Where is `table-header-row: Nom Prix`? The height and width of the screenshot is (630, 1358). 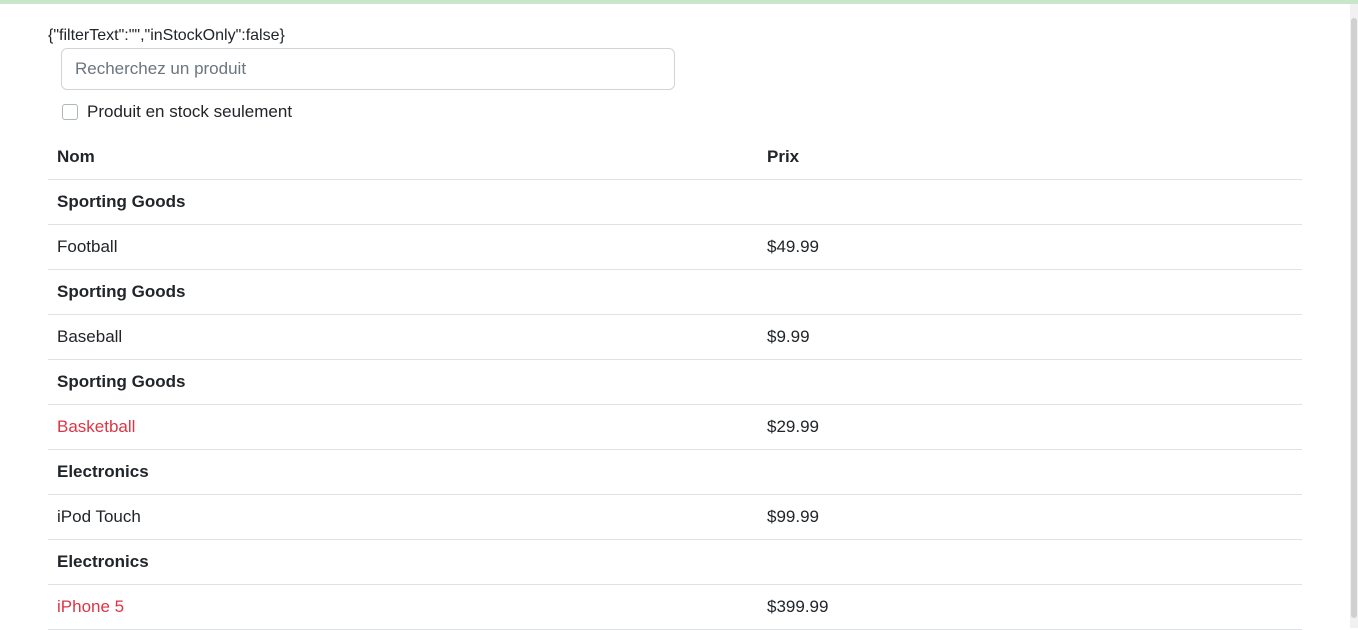
table-header-row: Nom Prix is located at coordinates (675, 157).